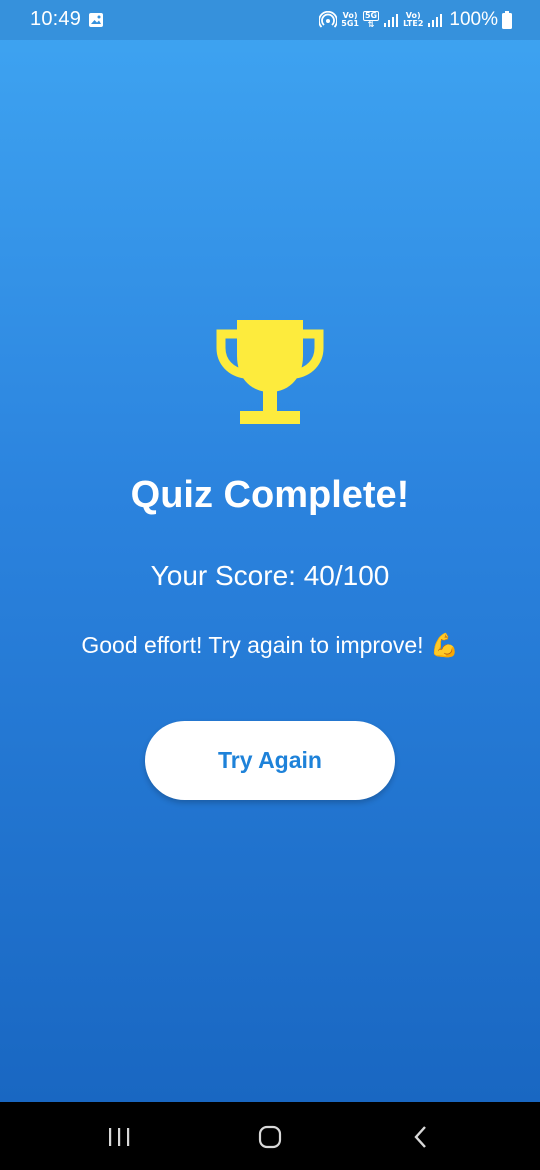  What do you see at coordinates (270, 760) in the screenshot?
I see `try-again-button: Try Again` at bounding box center [270, 760].